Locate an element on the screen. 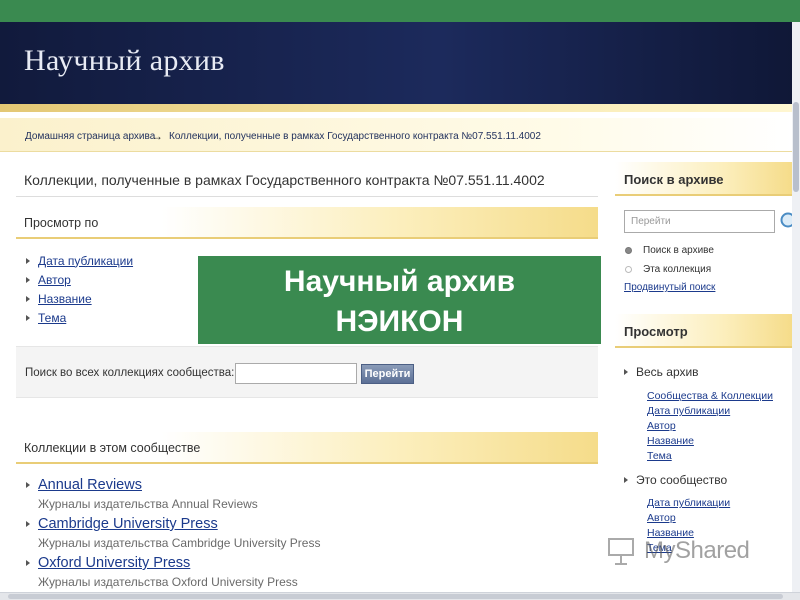  radio-label: Поиск в архиве is located at coordinates (678, 250).